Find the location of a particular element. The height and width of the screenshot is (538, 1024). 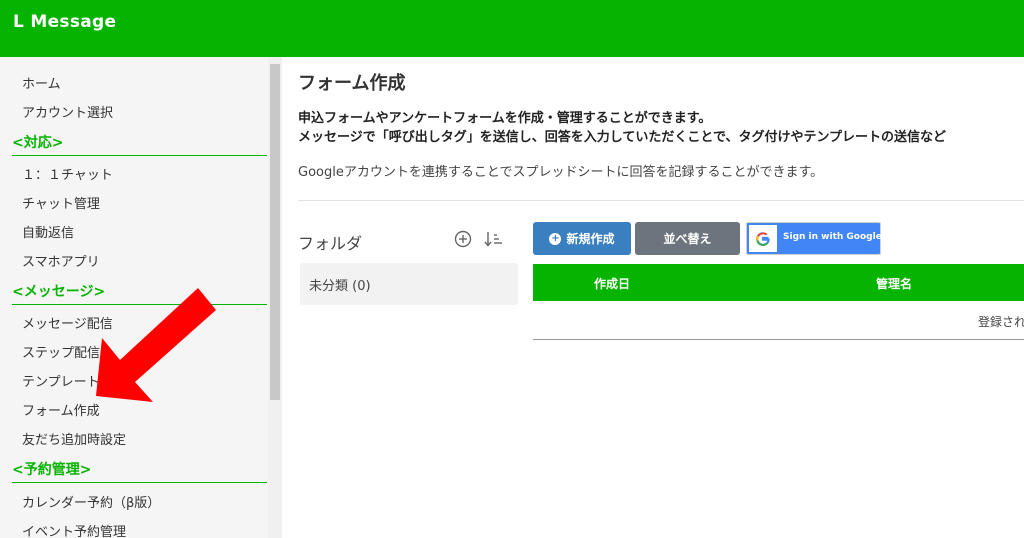

sidebar-item-step-delivery: ステップ配信 is located at coordinates (61, 351).